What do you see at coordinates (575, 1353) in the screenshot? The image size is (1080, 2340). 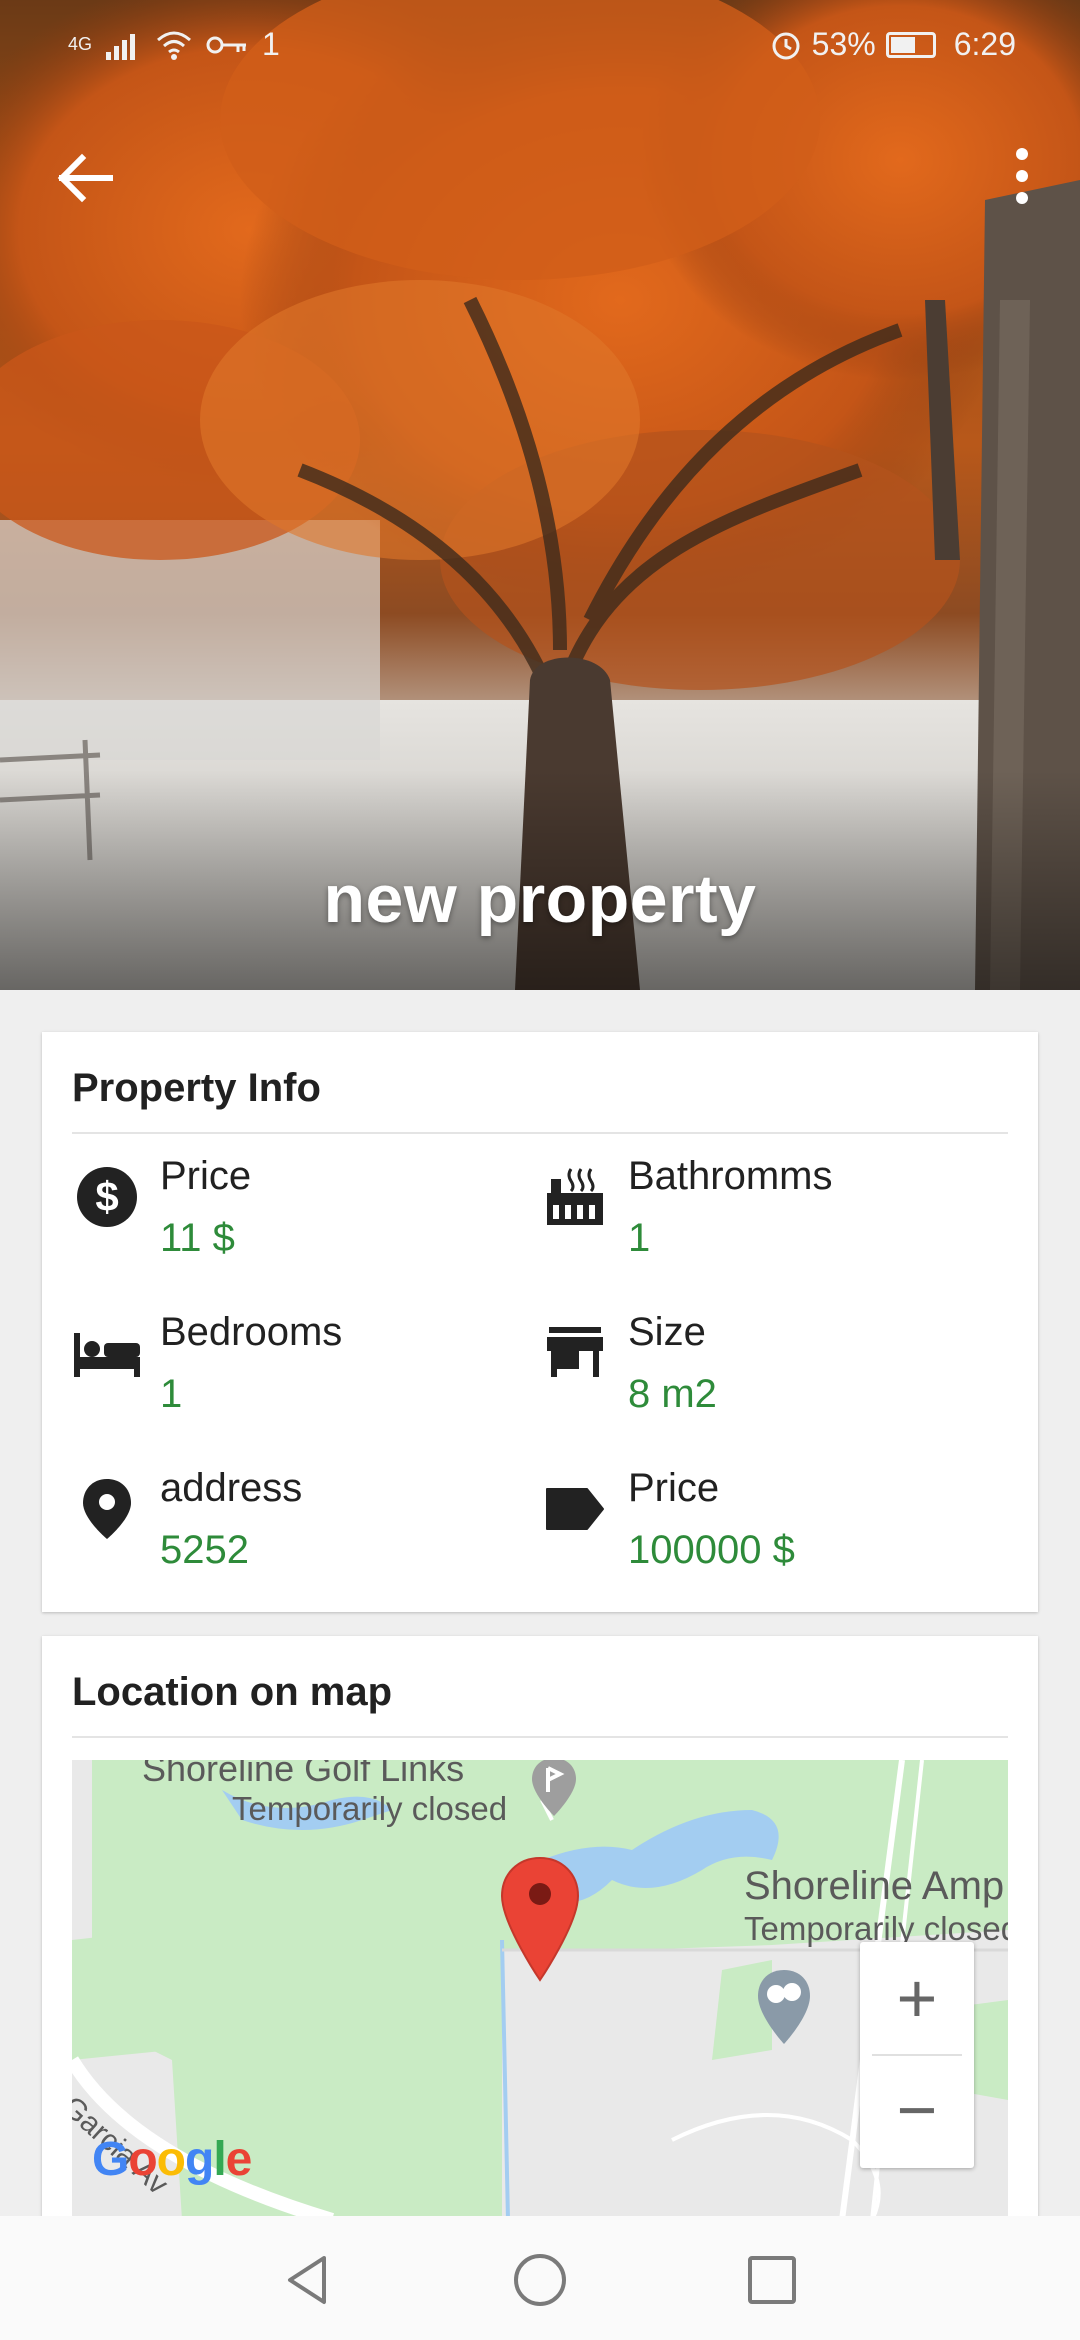 I see `store-icon` at bounding box center [575, 1353].